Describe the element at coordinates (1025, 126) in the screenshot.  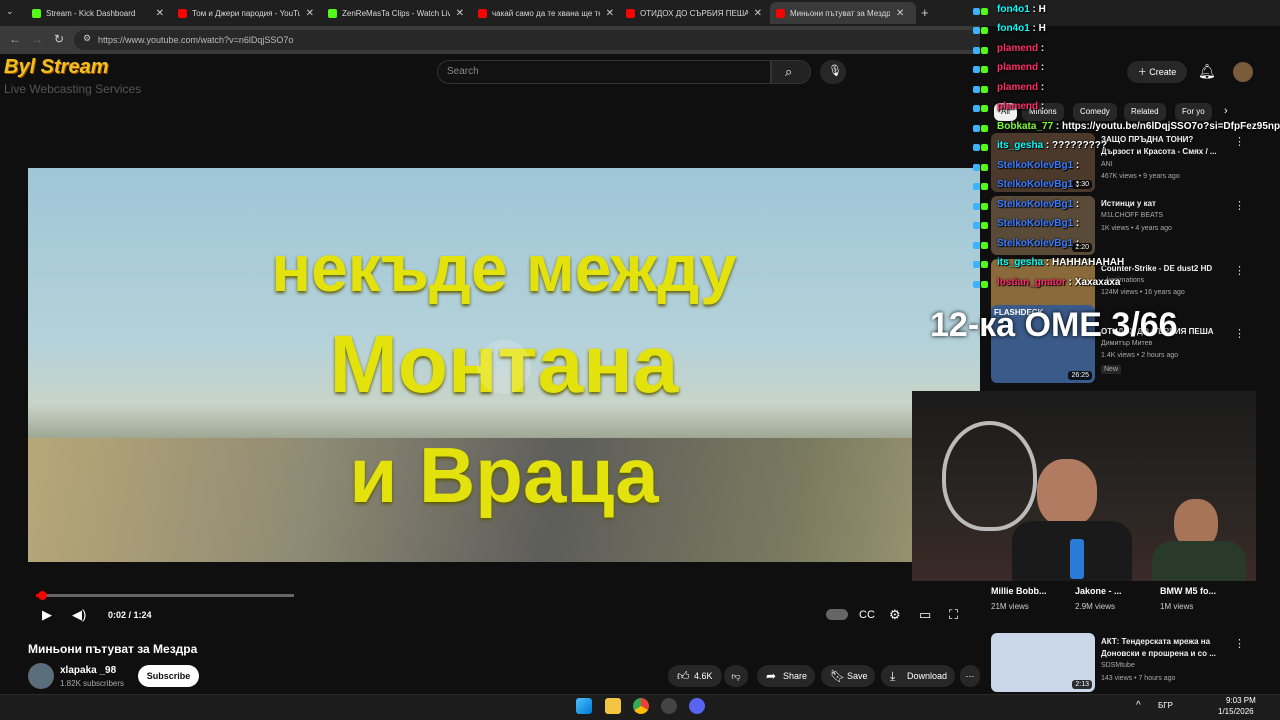
I see `chat-username: Bobkata_77` at that location.